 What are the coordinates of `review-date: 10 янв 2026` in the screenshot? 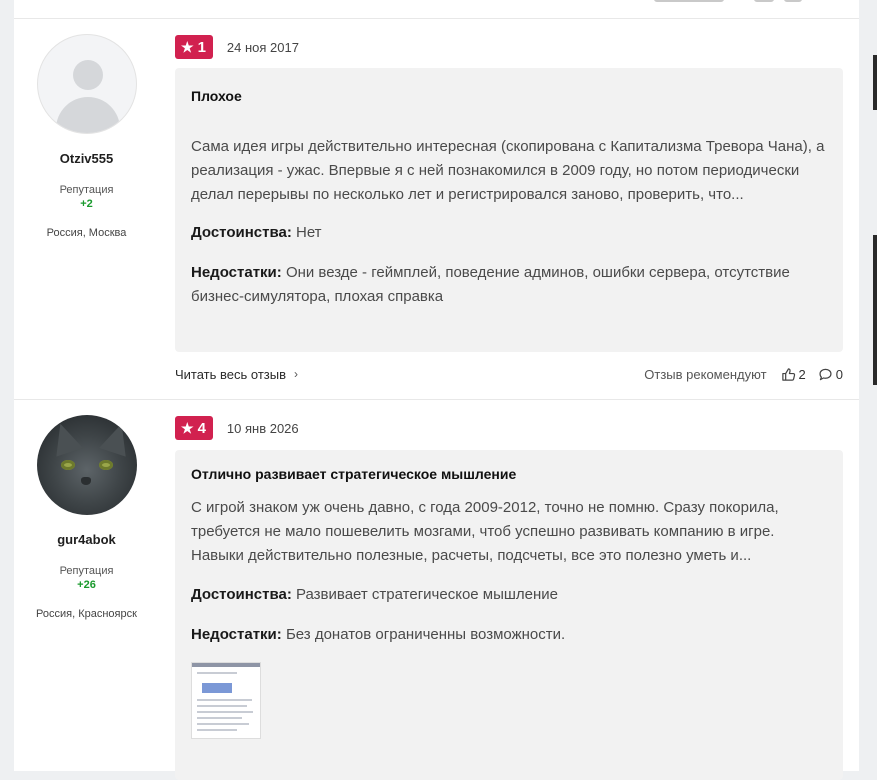 It's located at (262, 428).